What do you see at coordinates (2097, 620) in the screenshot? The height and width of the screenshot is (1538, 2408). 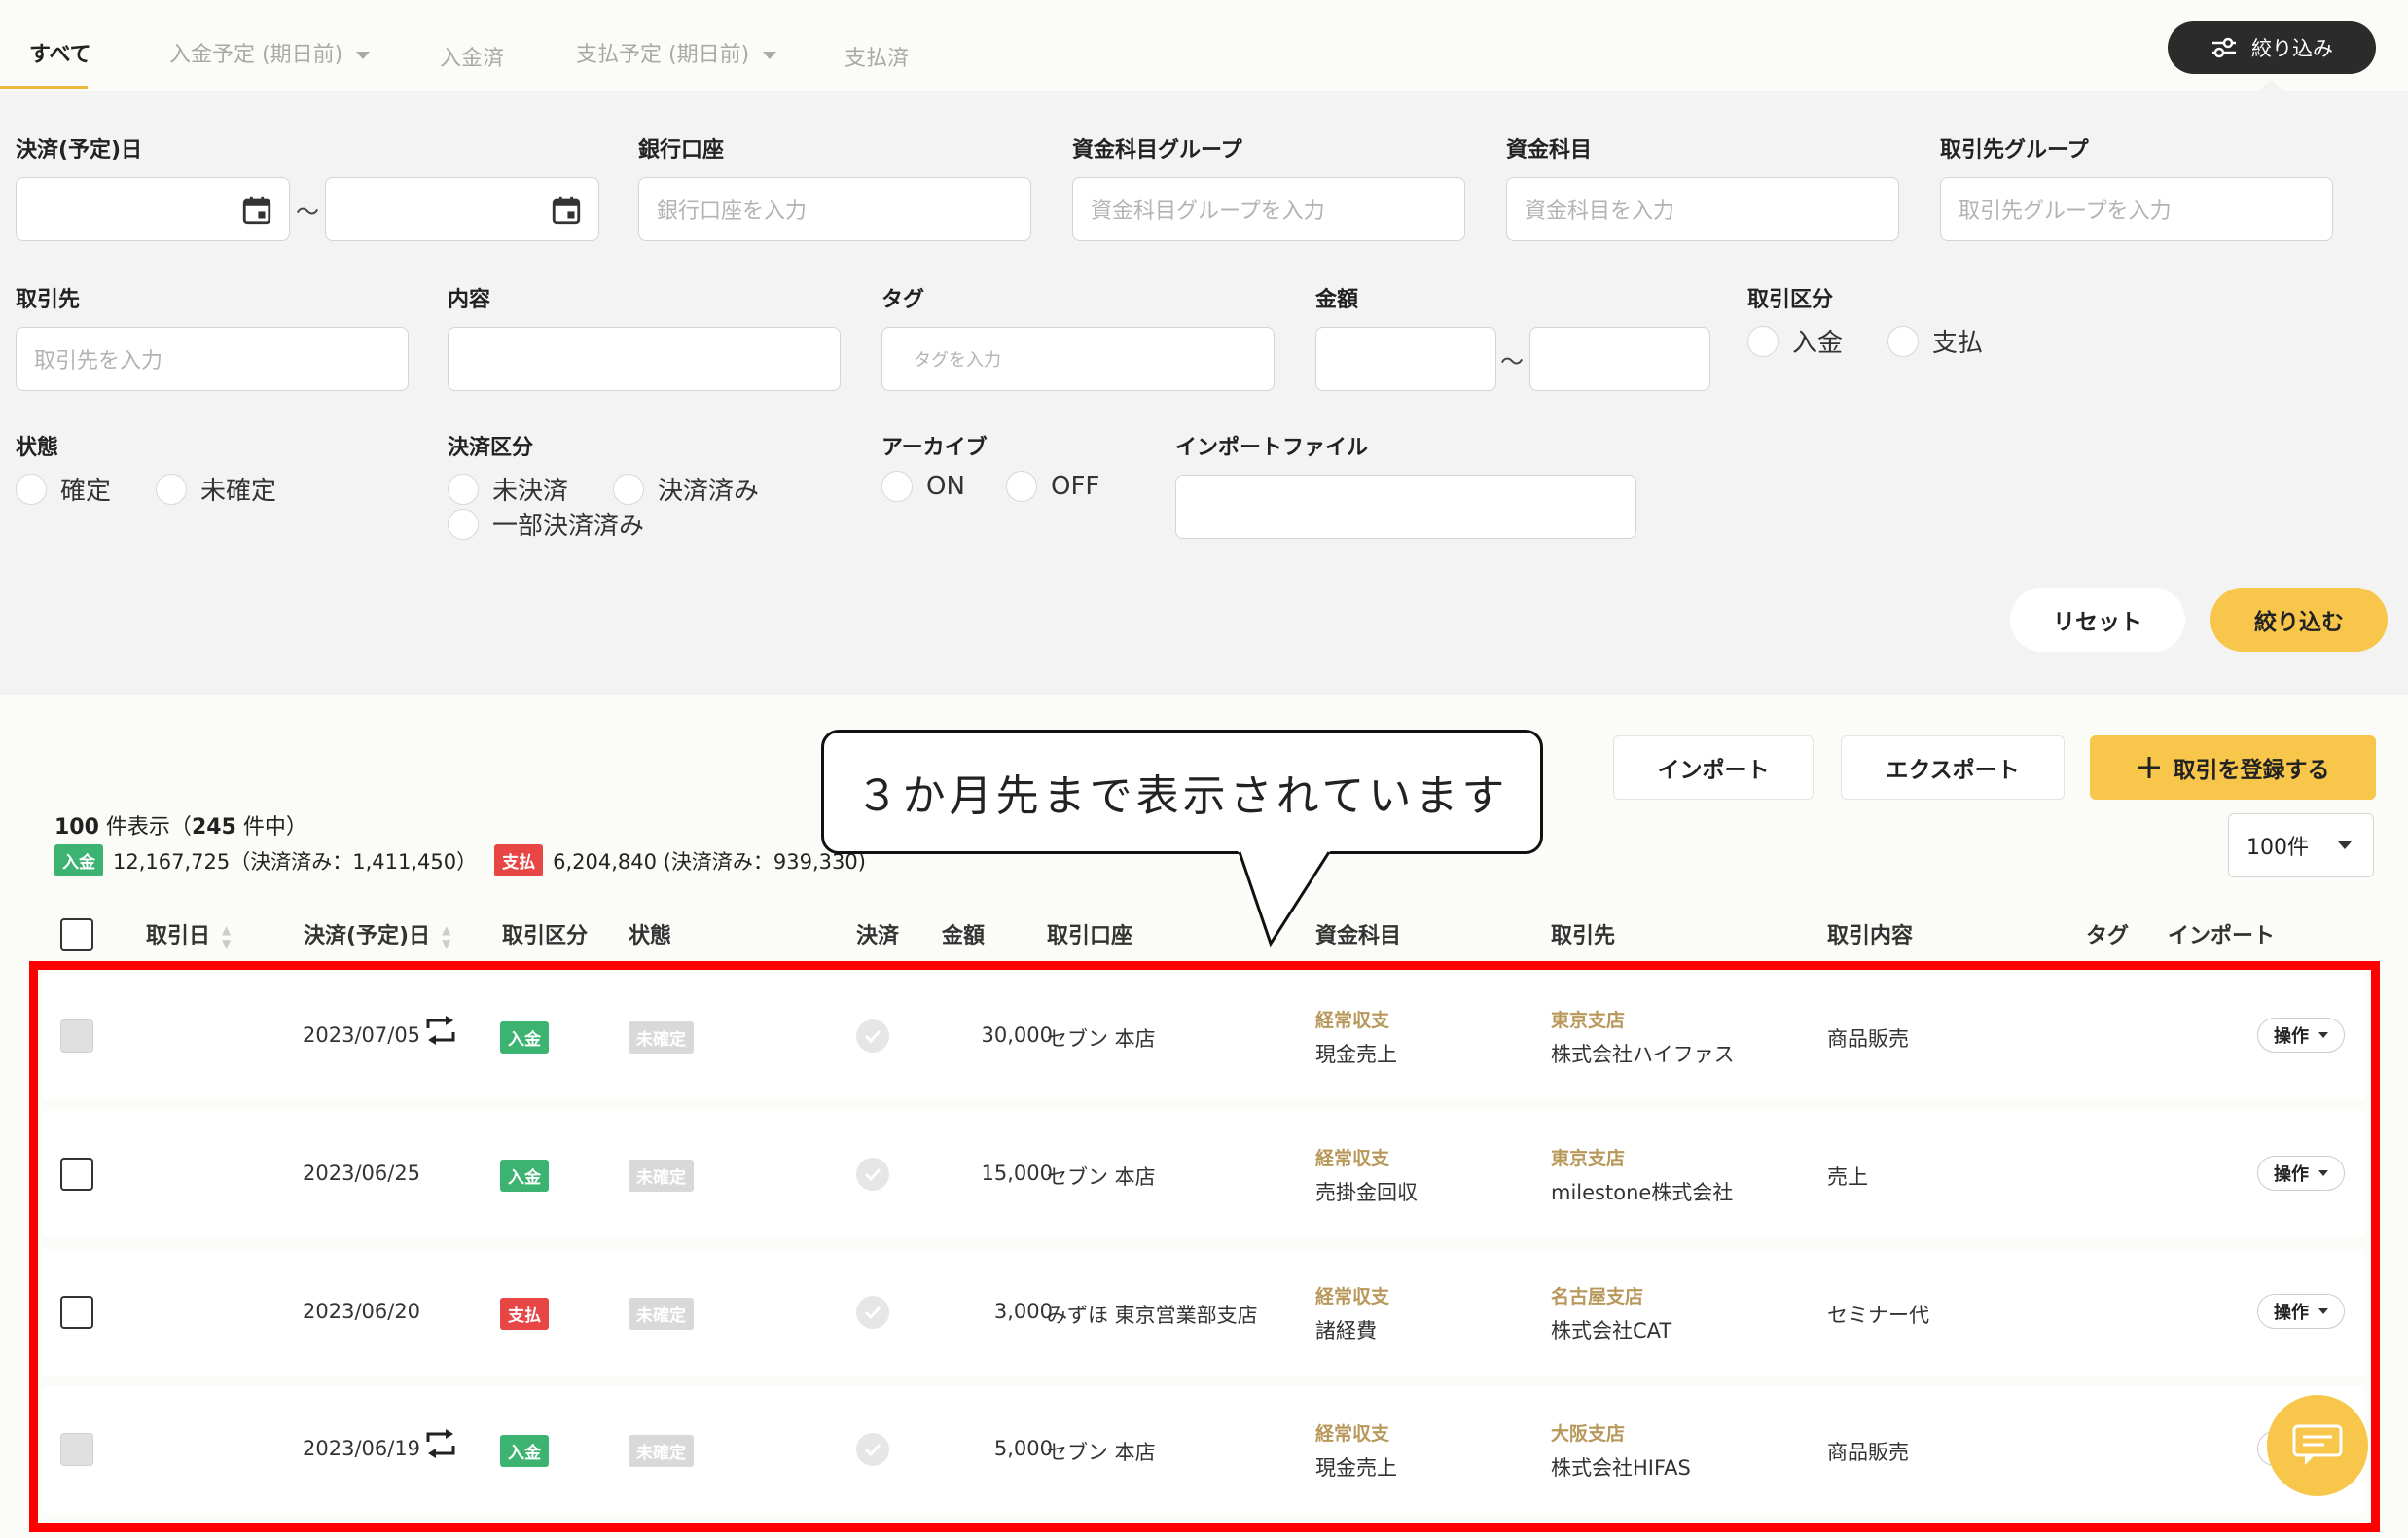 I see `reset-button: リセット` at bounding box center [2097, 620].